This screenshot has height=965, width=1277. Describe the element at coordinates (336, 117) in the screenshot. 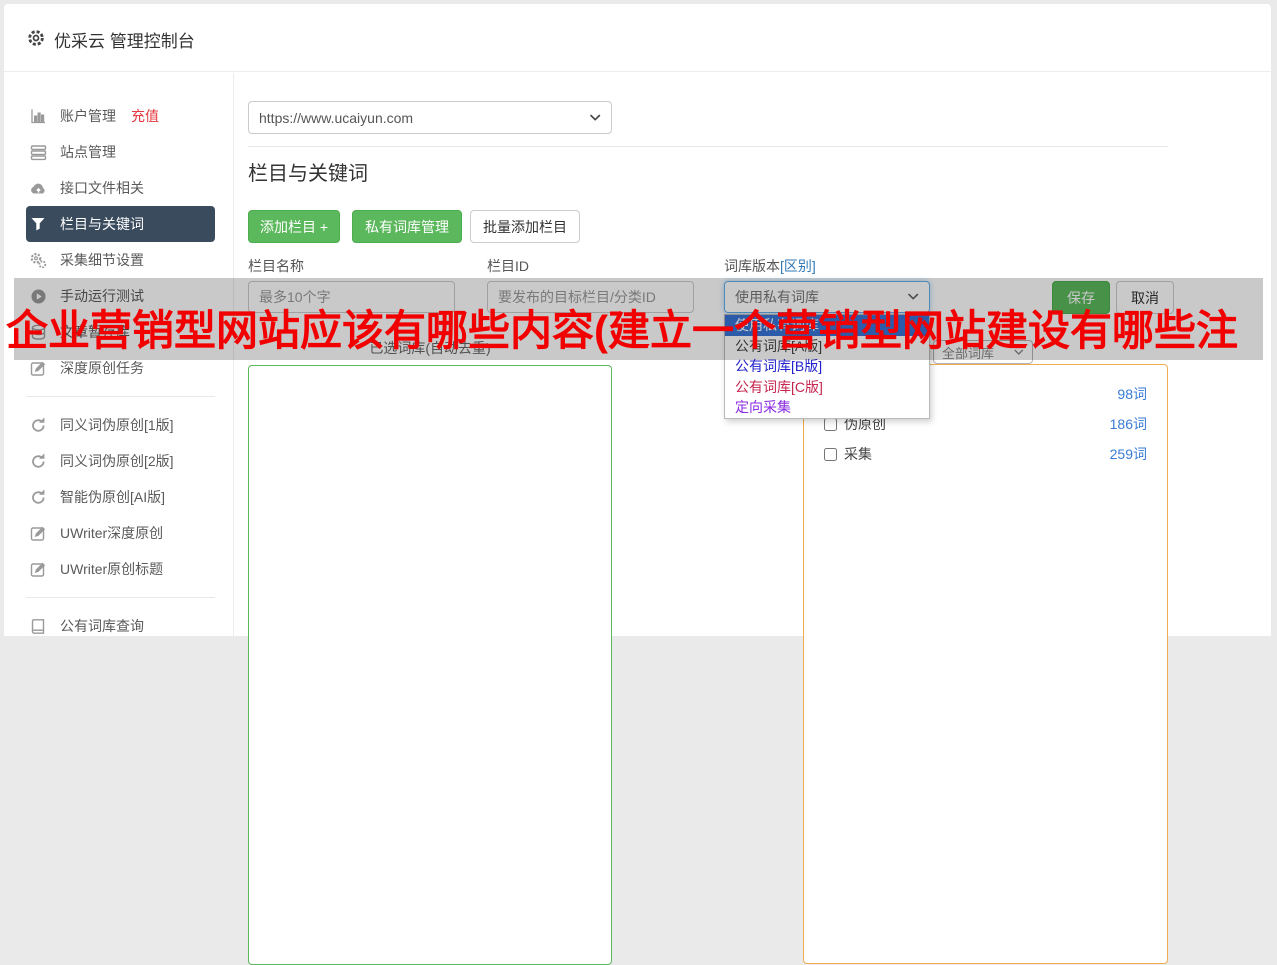

I see `site-select-value: https://www.ucaiyun.com` at that location.